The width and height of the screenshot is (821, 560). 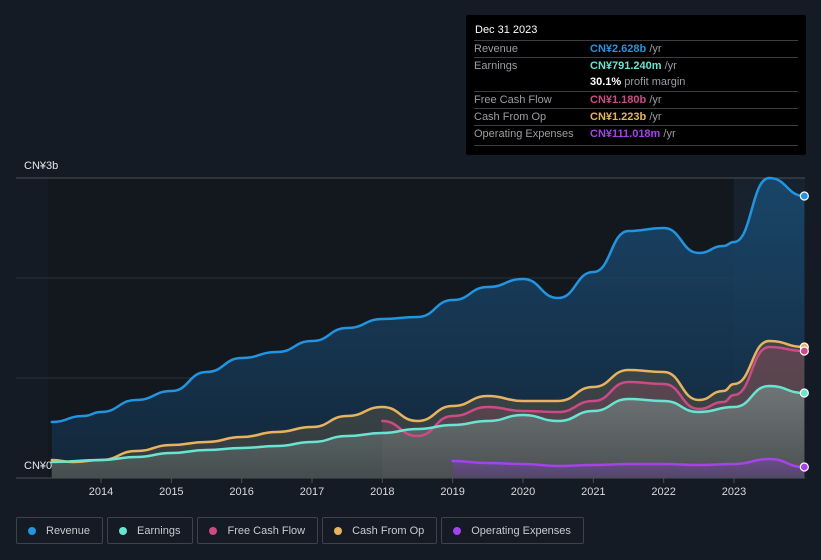 I want to click on legend-label: Free Cash Flow, so click(x=266, y=530).